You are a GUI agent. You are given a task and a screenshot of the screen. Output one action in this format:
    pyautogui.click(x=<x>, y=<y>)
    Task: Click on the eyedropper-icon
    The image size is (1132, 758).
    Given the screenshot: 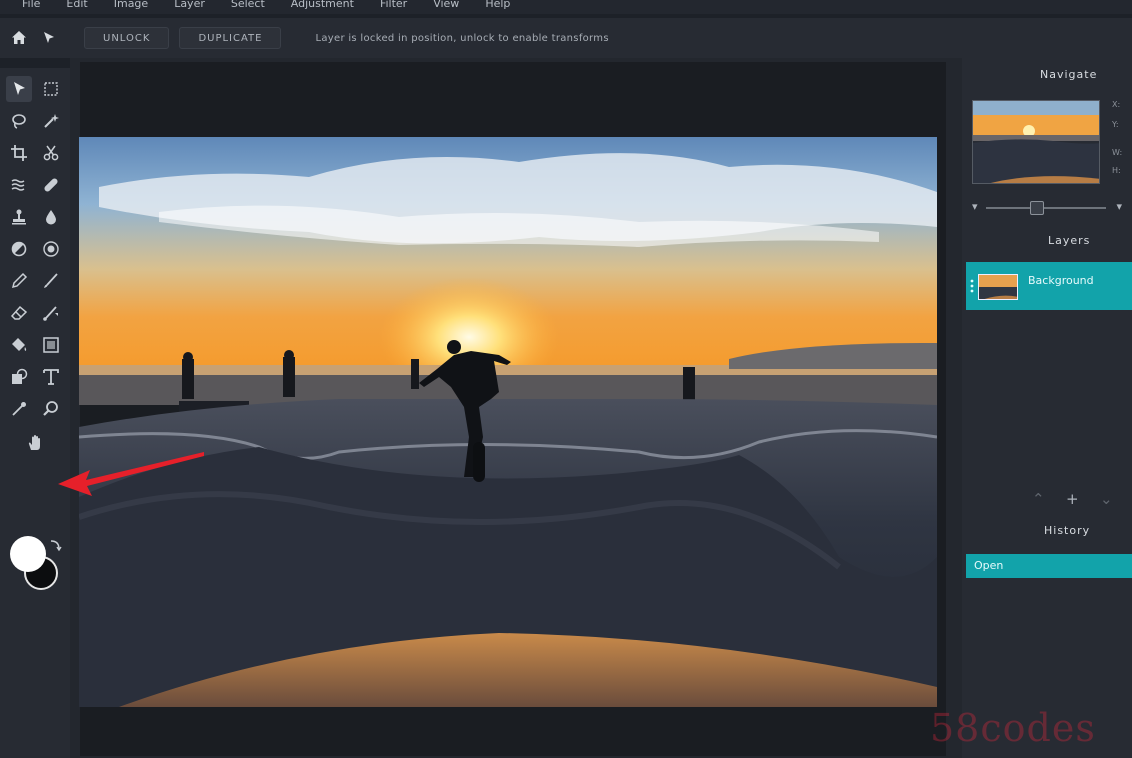 What is the action you would take?
    pyautogui.click(x=19, y=409)
    